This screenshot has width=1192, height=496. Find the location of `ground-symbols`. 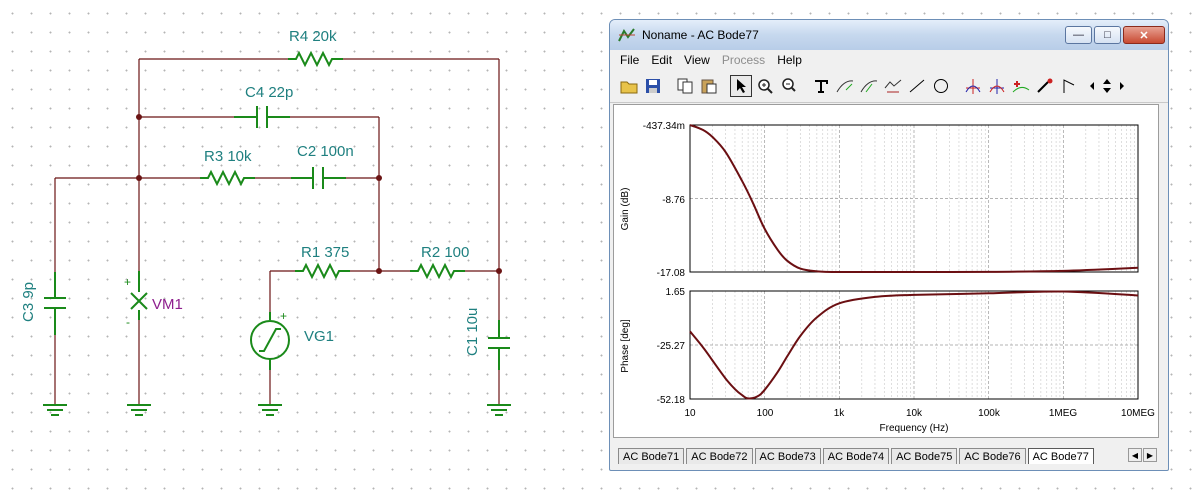

ground-symbols is located at coordinates (277, 410).